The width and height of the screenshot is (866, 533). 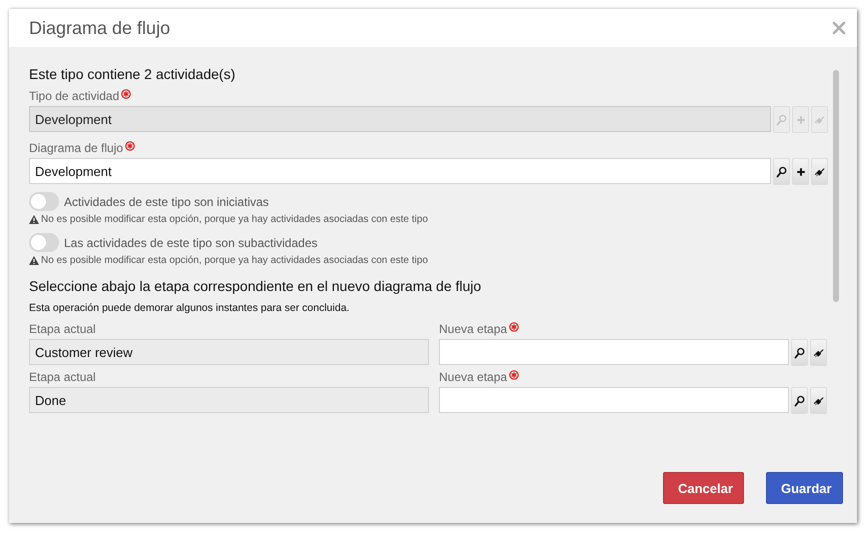 What do you see at coordinates (99, 28) in the screenshot?
I see `window-title: Diagrama de flujo` at bounding box center [99, 28].